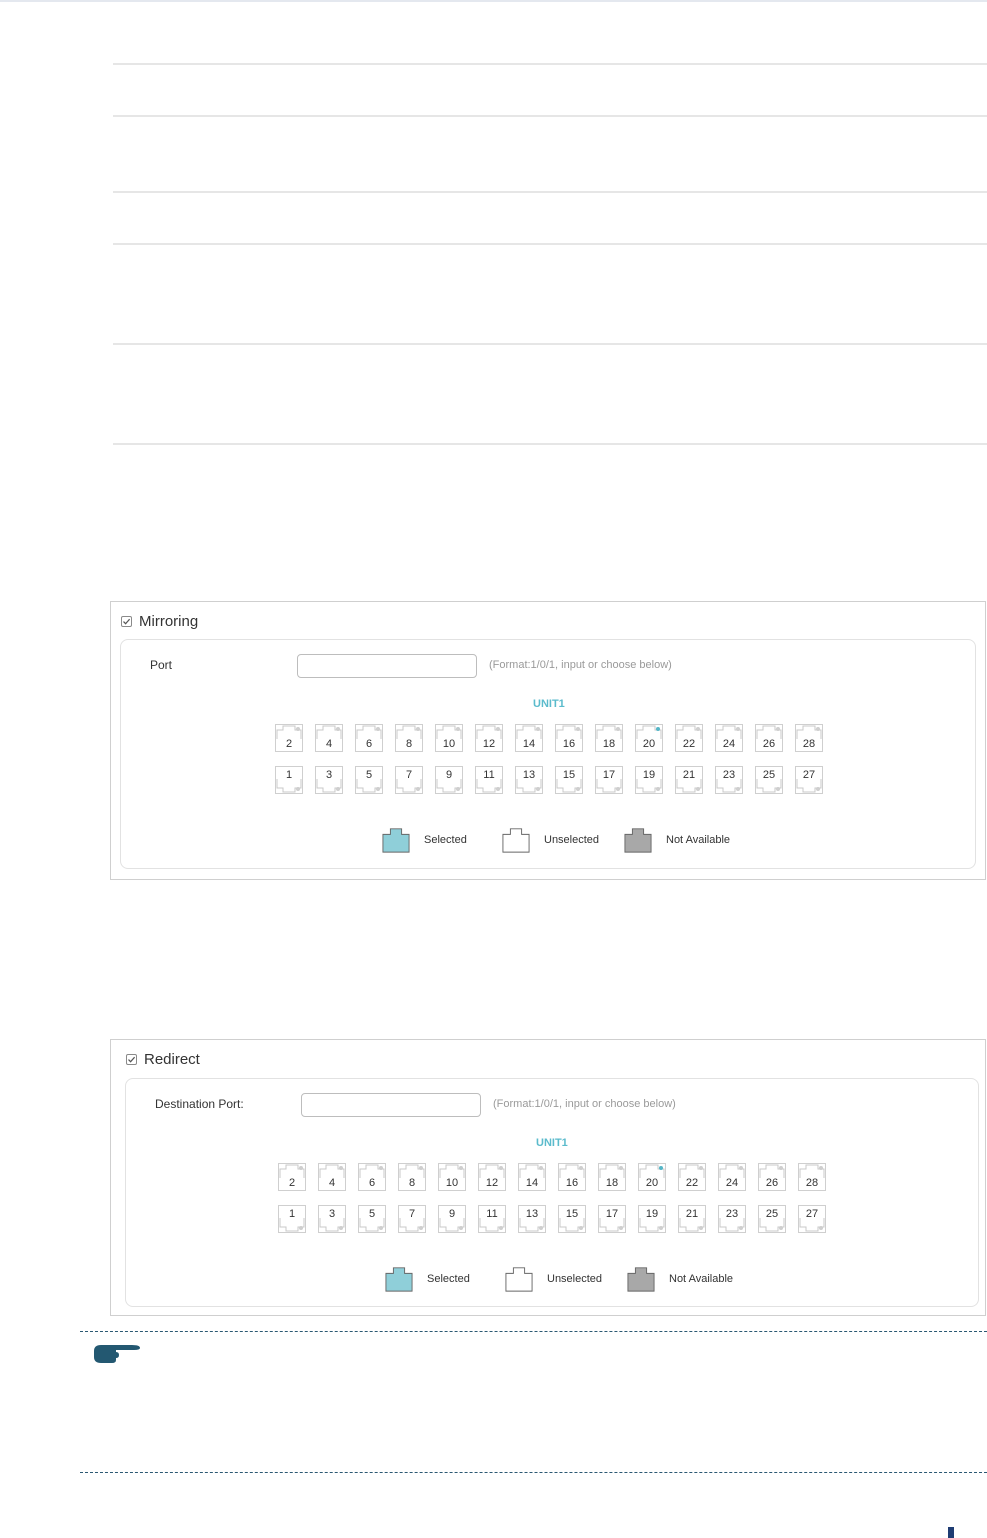 The image size is (987, 1538). Describe the element at coordinates (609, 775) in the screenshot. I see `port-number: 17` at that location.